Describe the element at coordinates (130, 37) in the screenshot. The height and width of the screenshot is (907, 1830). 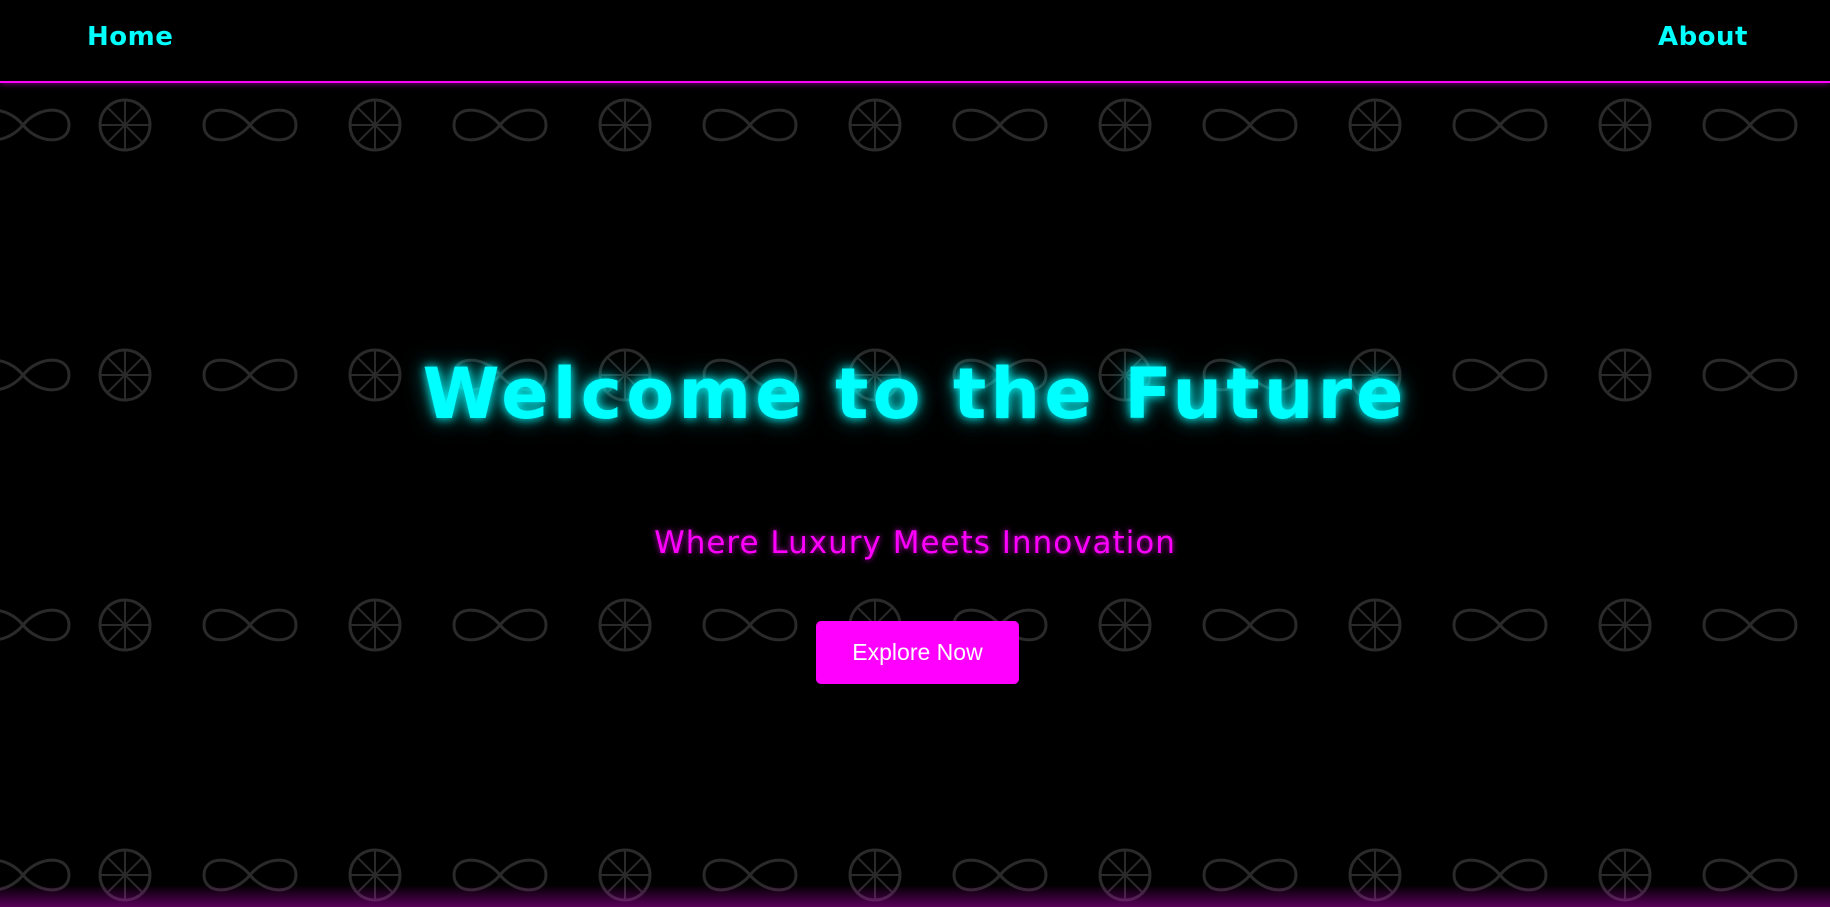
I see `nav-home-link: Home` at that location.